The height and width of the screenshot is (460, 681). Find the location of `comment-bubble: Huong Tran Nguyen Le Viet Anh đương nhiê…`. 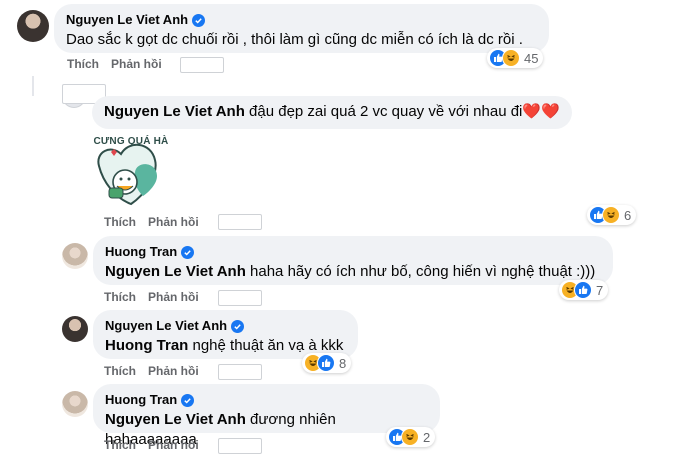

comment-bubble: Huong Tran Nguyen Le Viet Anh đương nhiê… is located at coordinates (266, 416).